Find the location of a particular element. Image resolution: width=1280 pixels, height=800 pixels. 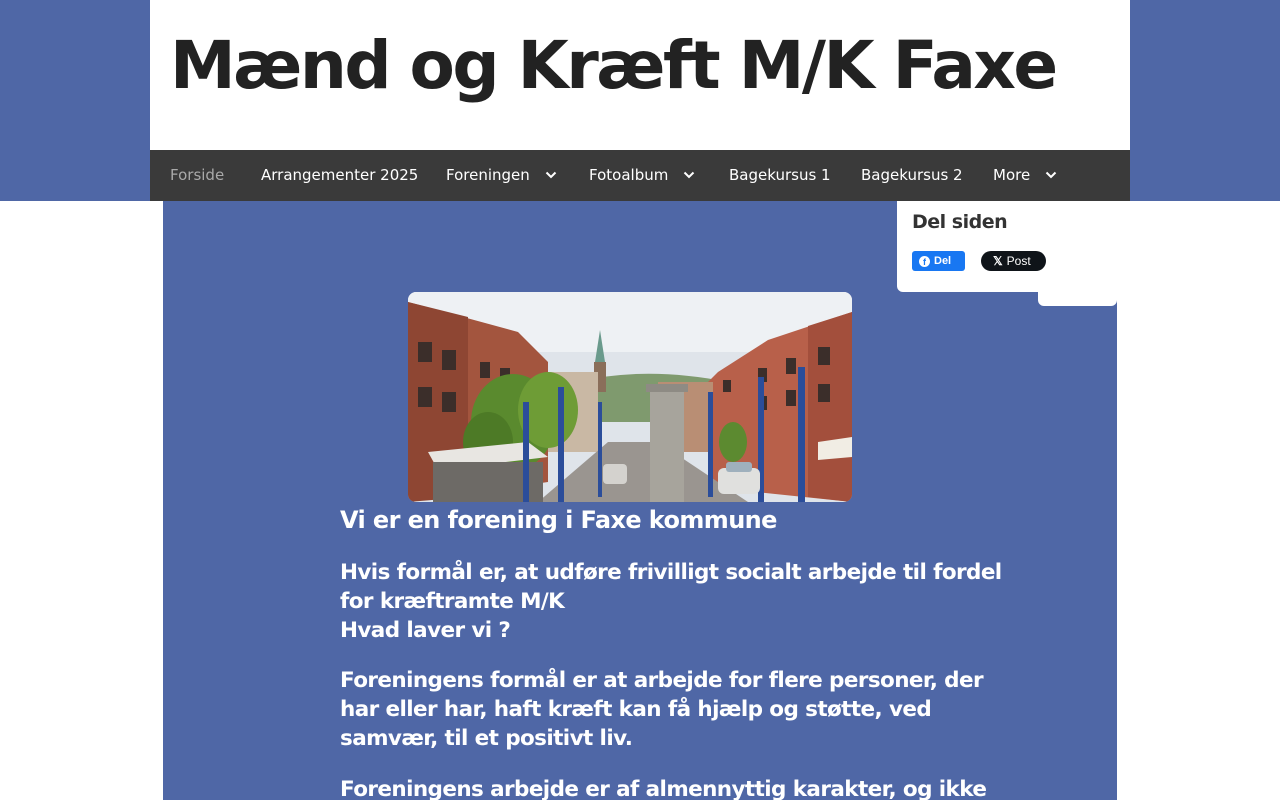

x-logo-icon: 𝕏 is located at coordinates (998, 261).